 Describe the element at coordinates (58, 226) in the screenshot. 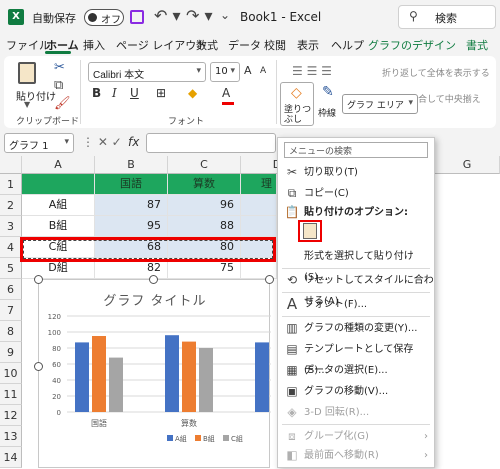

I see `table-cell: B組` at that location.